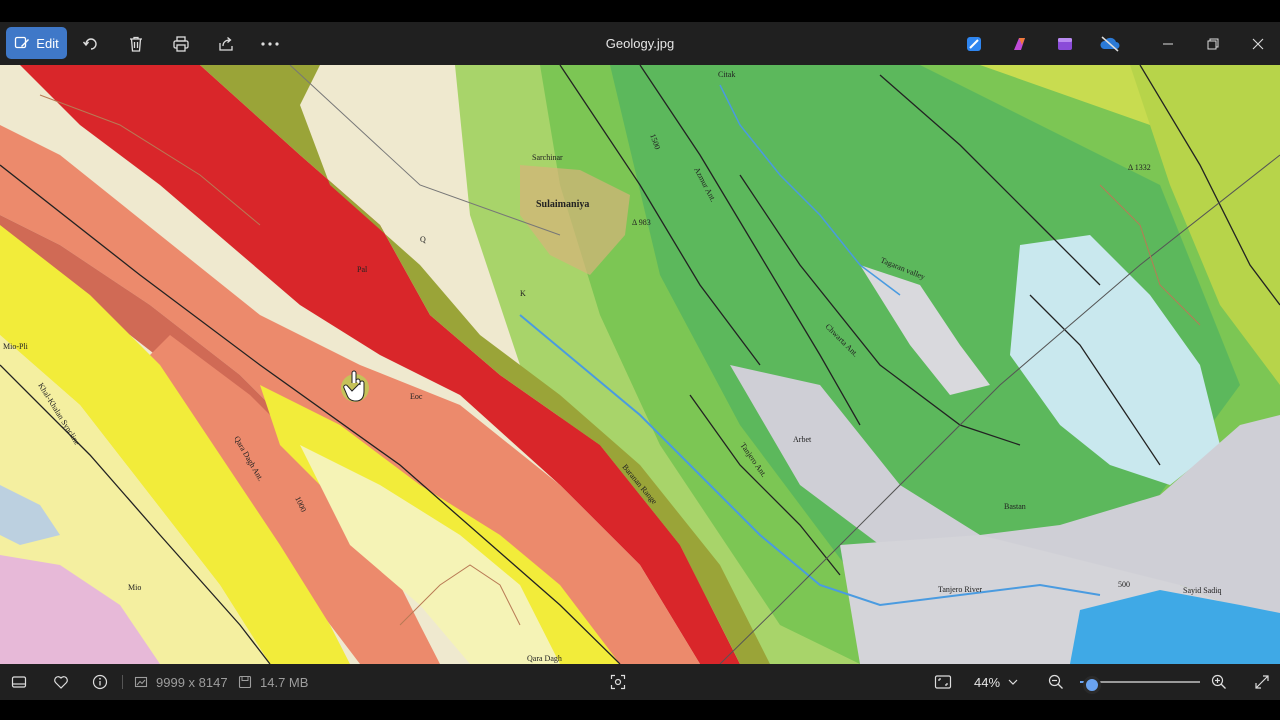 This screenshot has width=1280, height=720. I want to click on map-label-unit-q: Q, so click(423, 239).